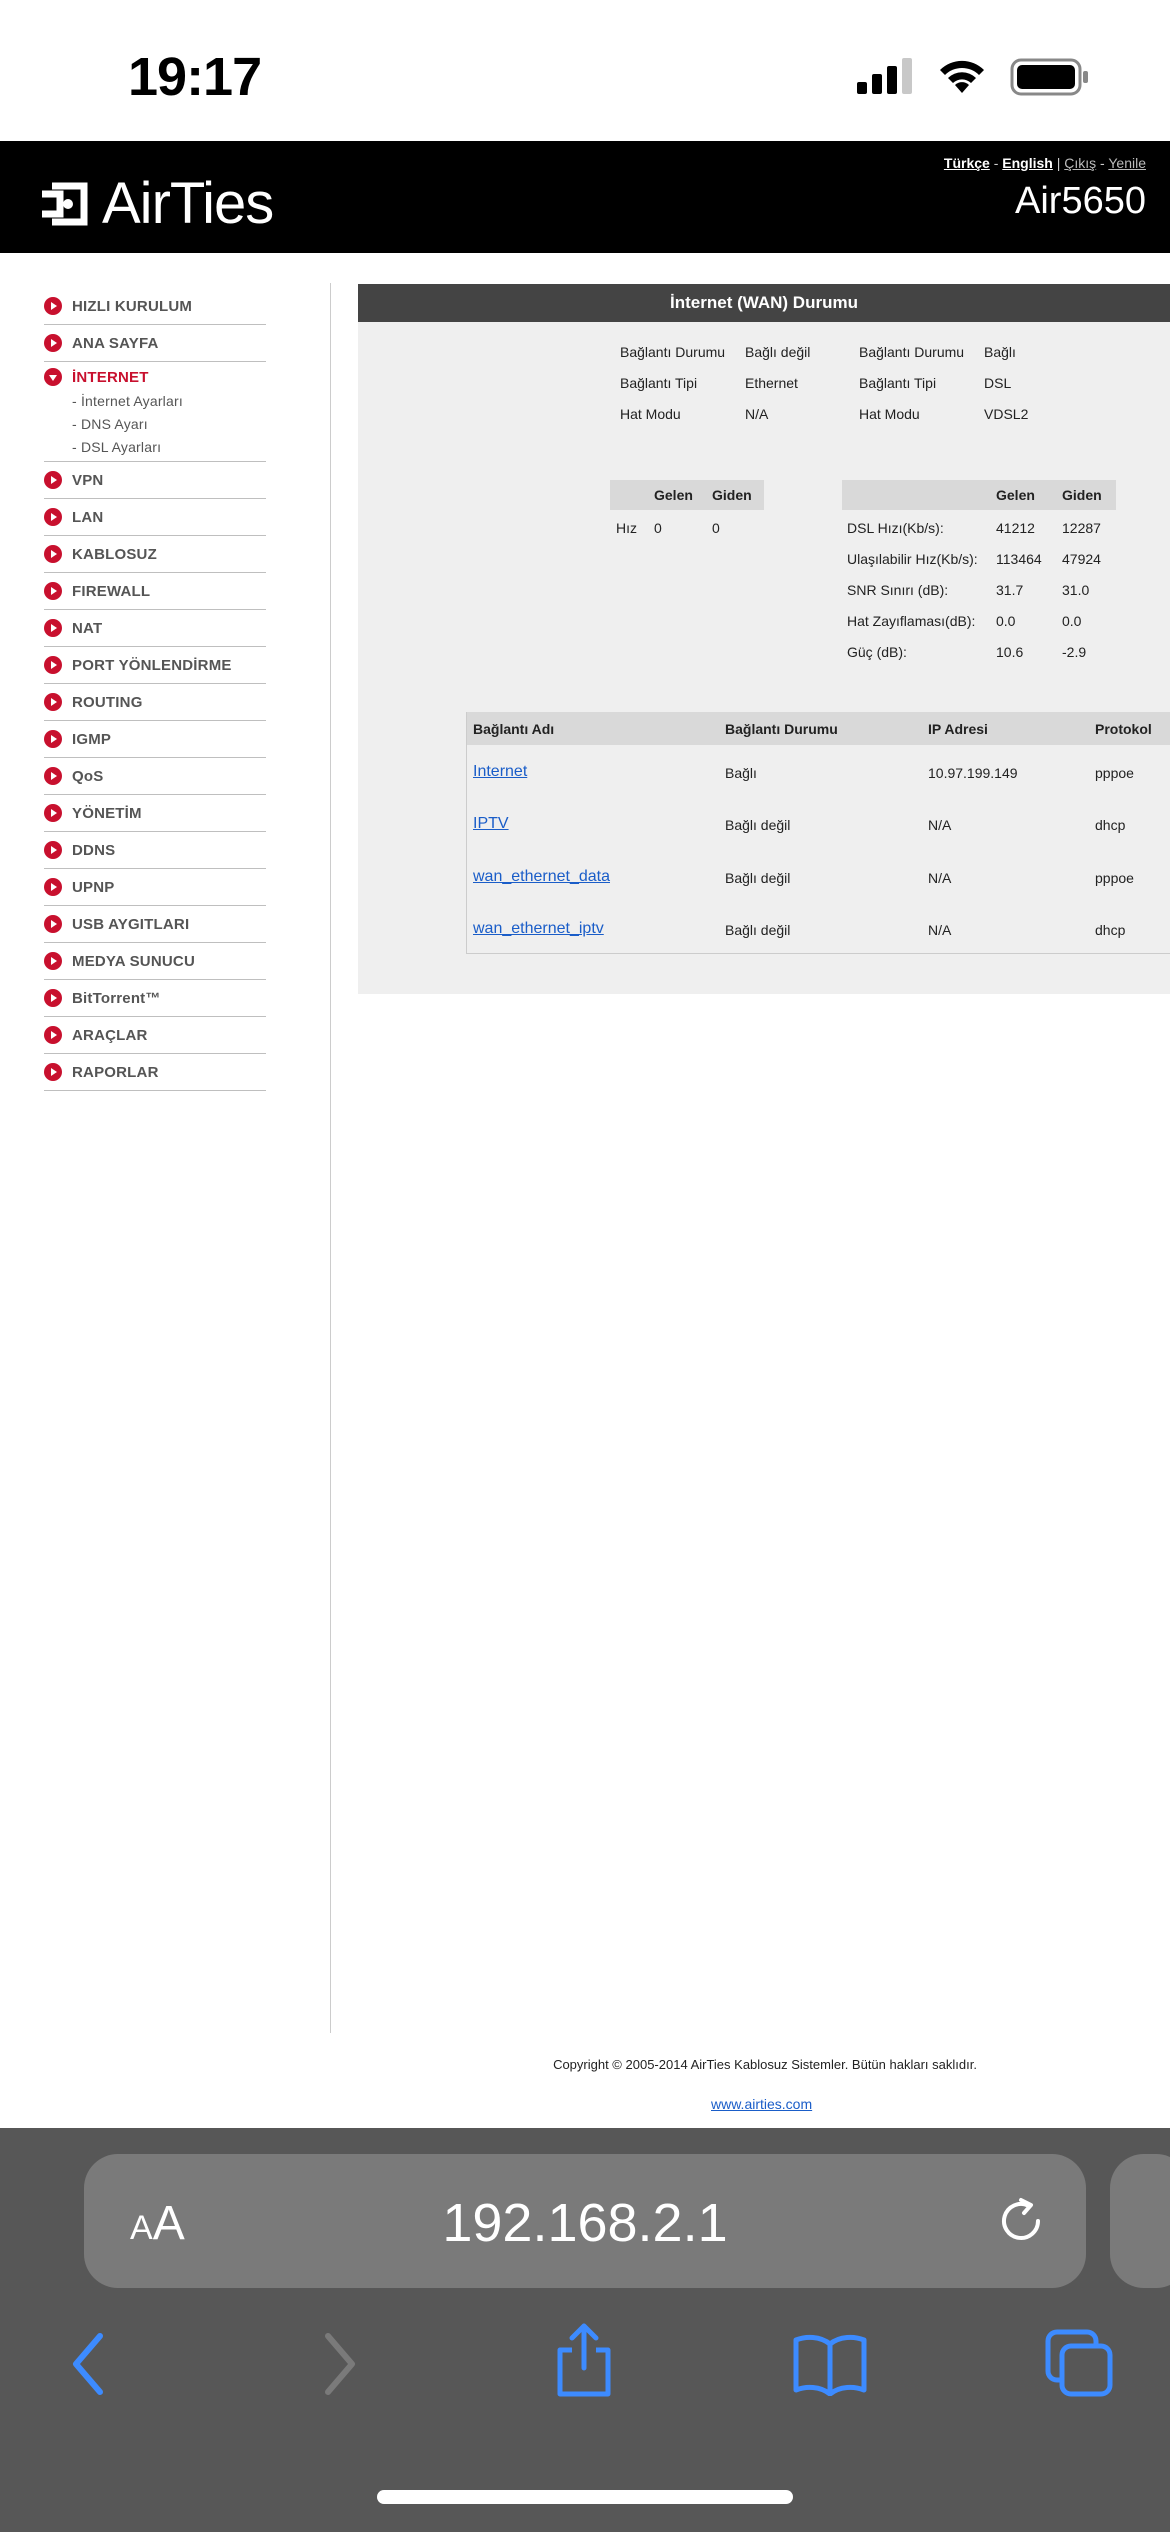  I want to click on dsl-row-label: Güç (dB):, so click(877, 652).